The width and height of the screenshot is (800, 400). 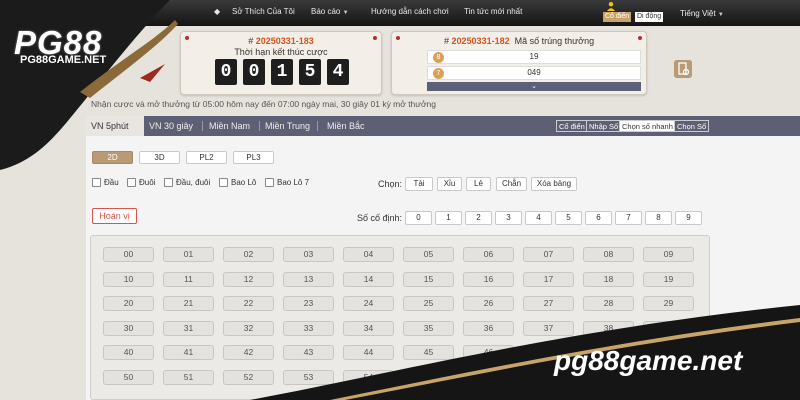 I want to click on tab-vn-30-giay: VN 30 giây, so click(x=171, y=126).